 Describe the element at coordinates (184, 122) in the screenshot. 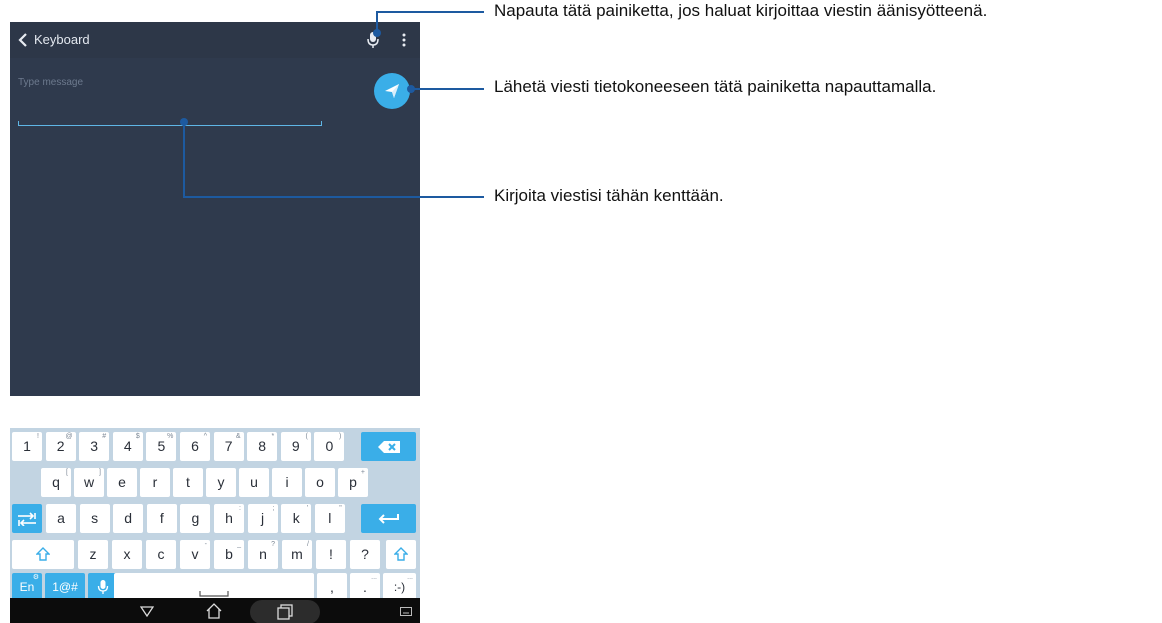

I see `callout-dot-field` at that location.